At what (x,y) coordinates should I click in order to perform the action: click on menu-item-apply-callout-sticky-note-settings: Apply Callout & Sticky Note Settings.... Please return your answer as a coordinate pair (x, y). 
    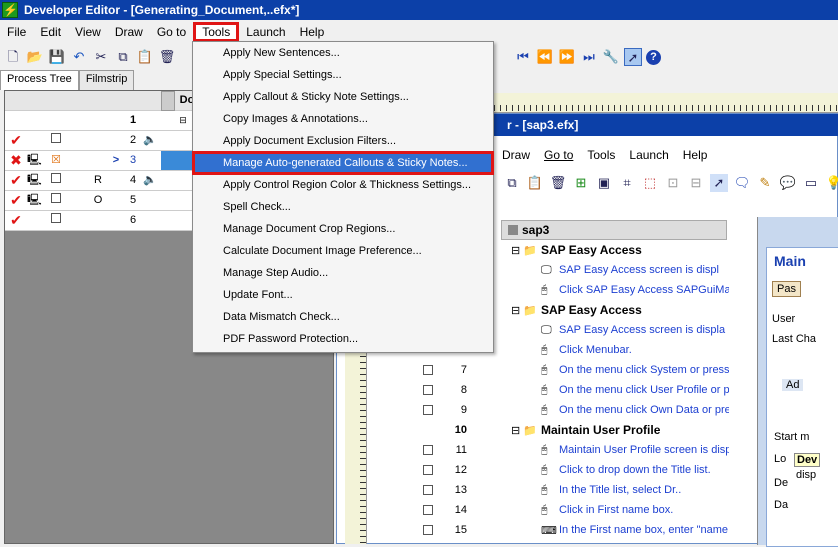
    Looking at the image, I should click on (343, 97).